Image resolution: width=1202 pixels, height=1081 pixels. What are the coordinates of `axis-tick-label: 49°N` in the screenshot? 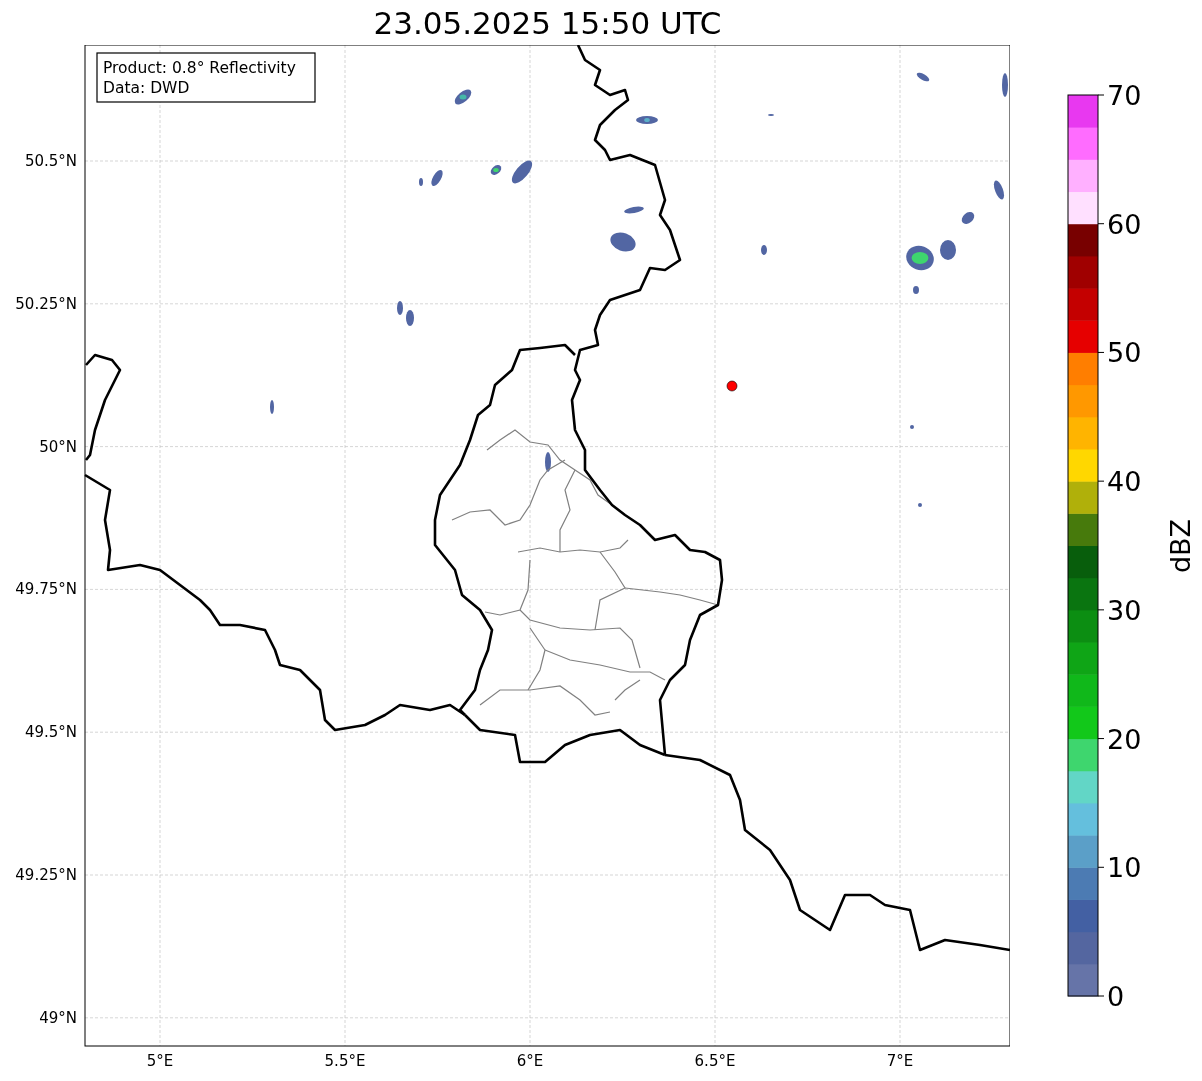 It's located at (58, 1017).